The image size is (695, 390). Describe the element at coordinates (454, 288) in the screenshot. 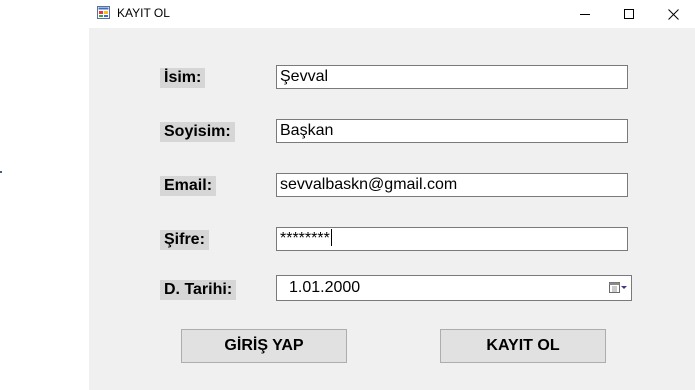

I see `birthdate-picker: 1.01.2000` at that location.